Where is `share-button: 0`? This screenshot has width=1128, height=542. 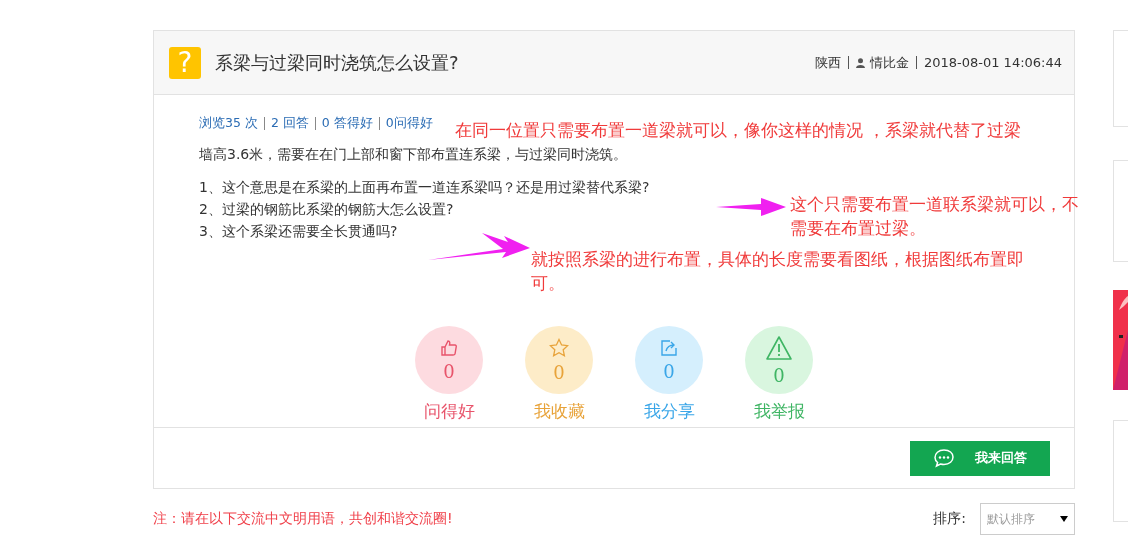 share-button: 0 is located at coordinates (669, 360).